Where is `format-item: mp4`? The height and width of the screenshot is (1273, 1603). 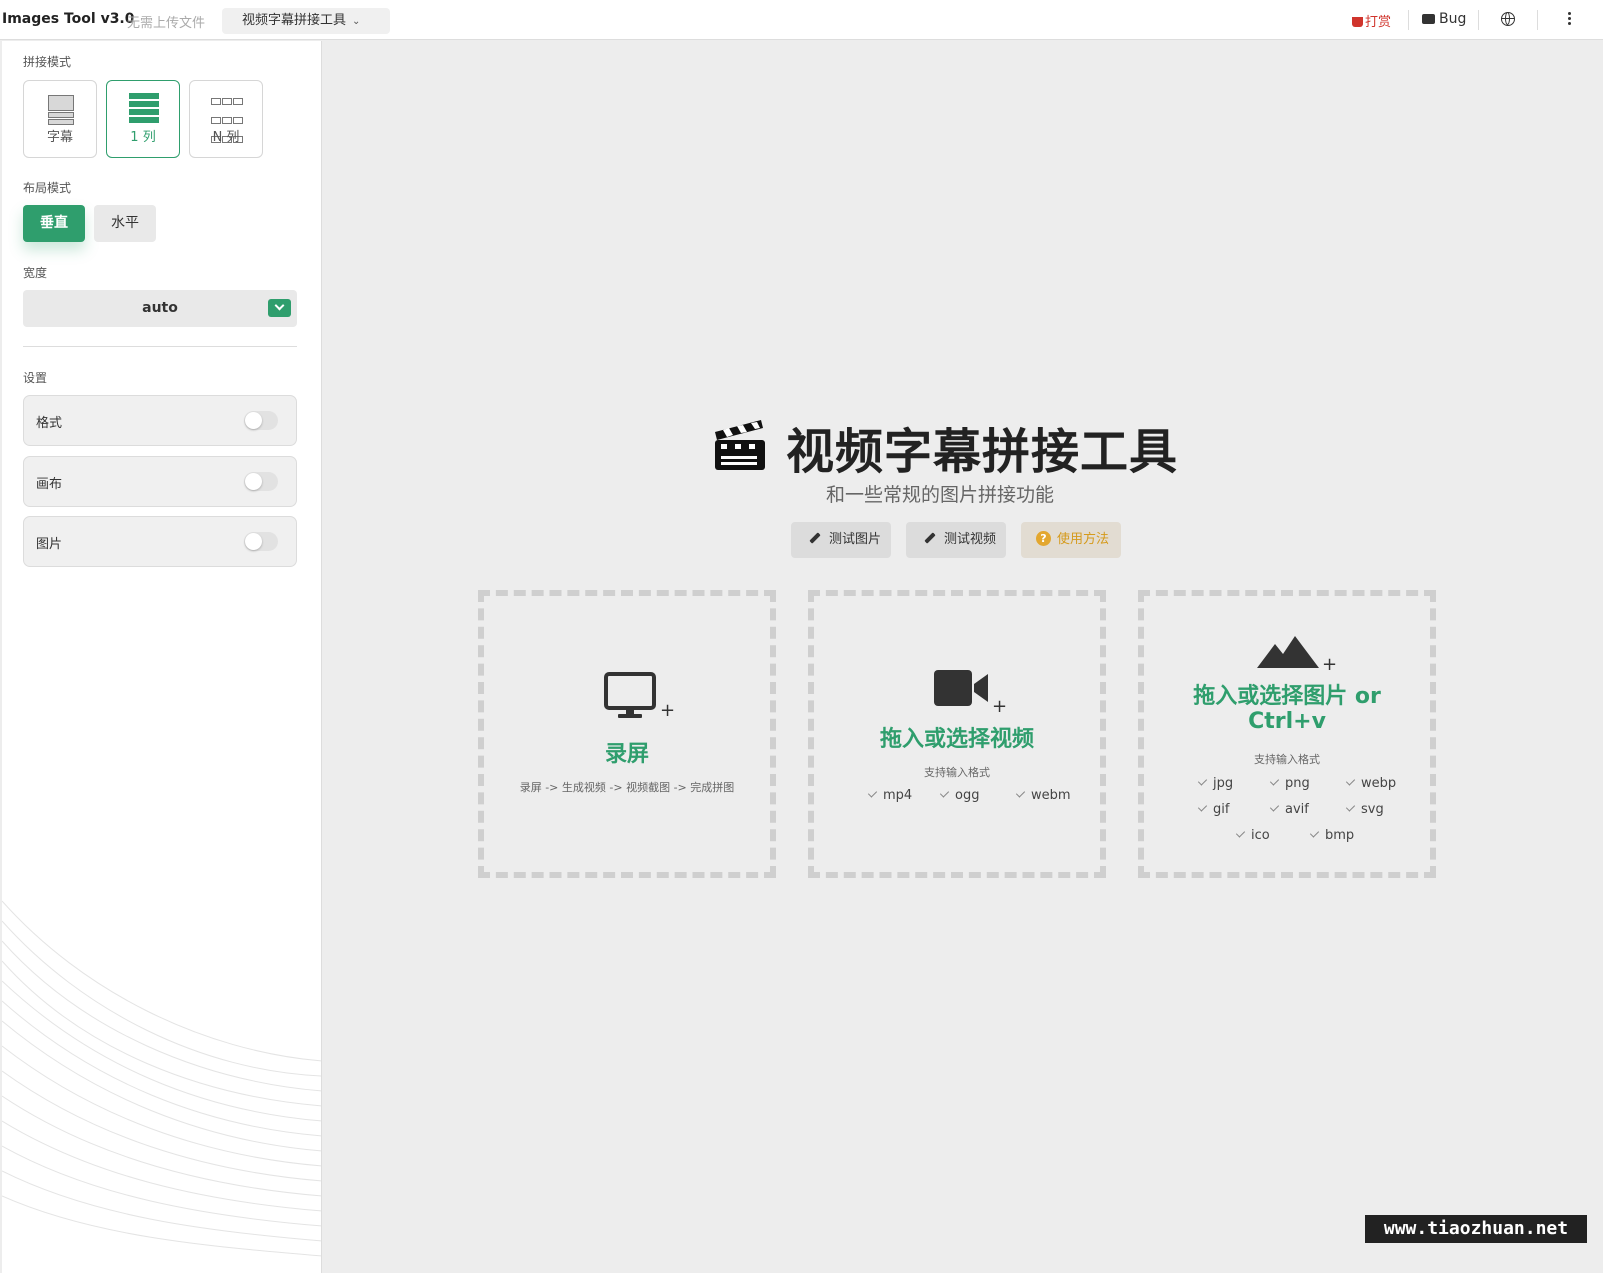
format-item: mp4 is located at coordinates (889, 795).